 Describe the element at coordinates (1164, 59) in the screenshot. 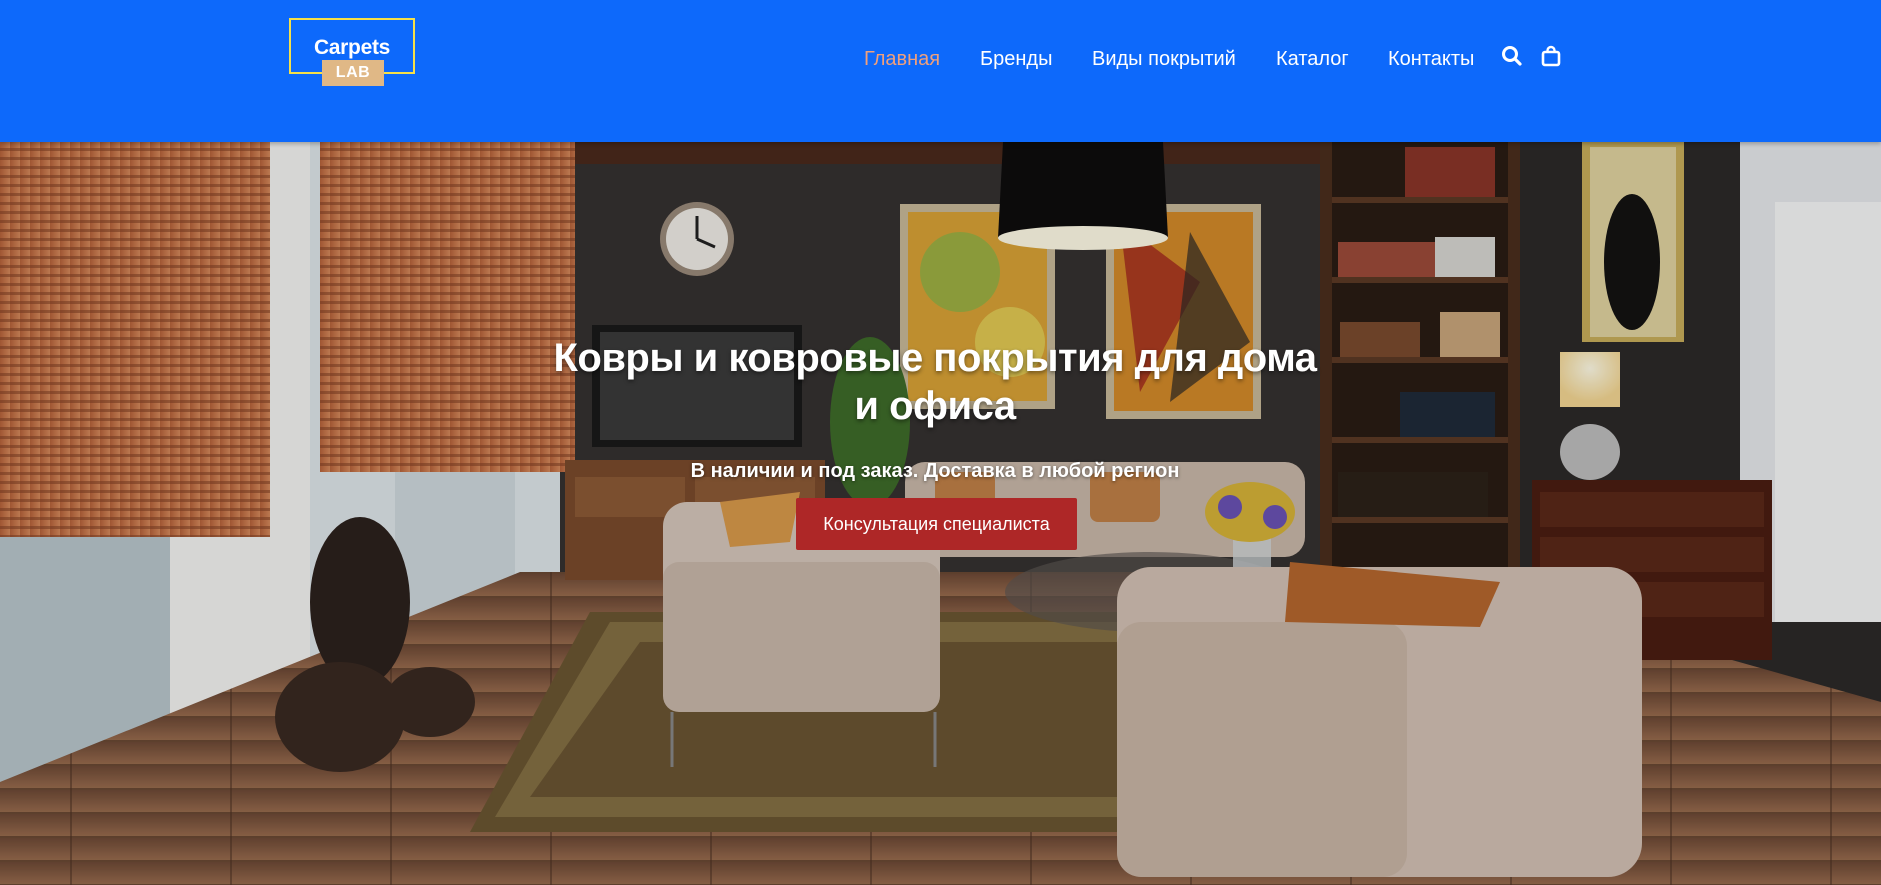

I see `nav-item-coverings: Виды покрытий` at that location.